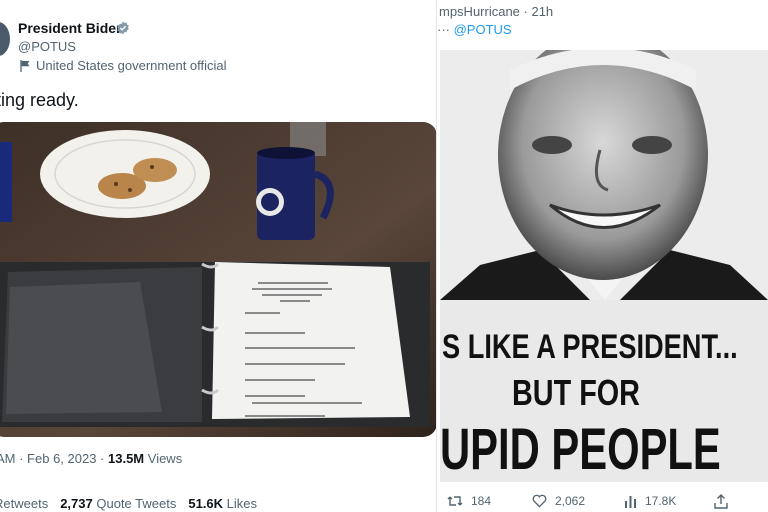 The width and height of the screenshot is (768, 512). I want to click on analytics-icon, so click(630, 501).